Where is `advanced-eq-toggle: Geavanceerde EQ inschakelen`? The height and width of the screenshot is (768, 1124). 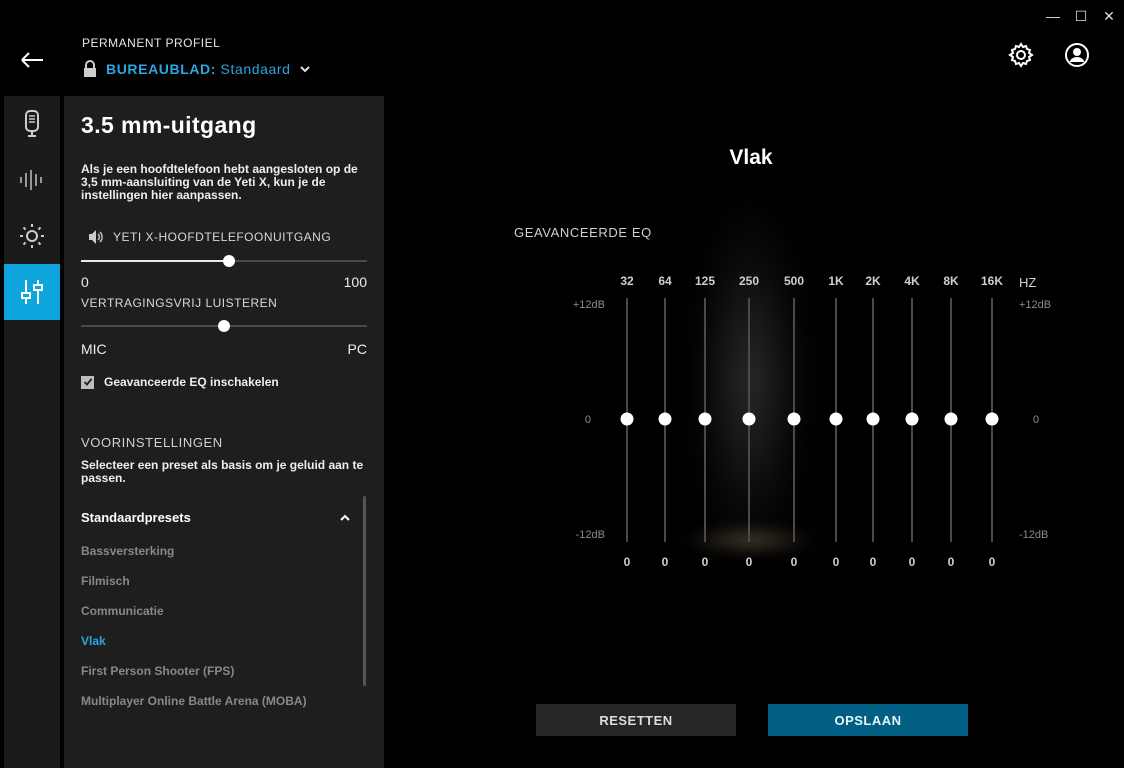 advanced-eq-toggle: Geavanceerde EQ inschakelen is located at coordinates (180, 382).